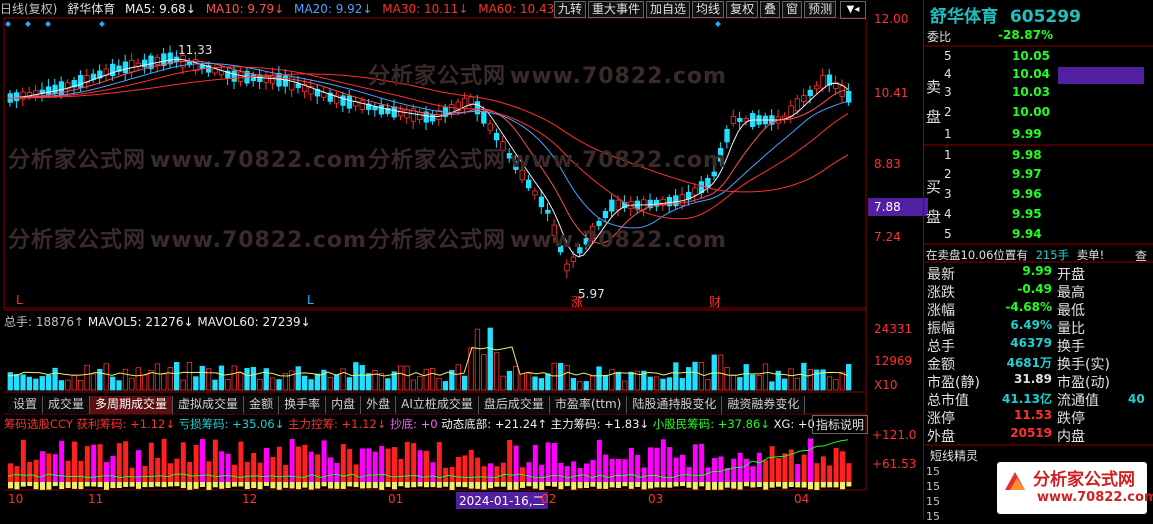  What do you see at coordinates (26, 405) in the screenshot?
I see `tab-0: 设置` at bounding box center [26, 405].